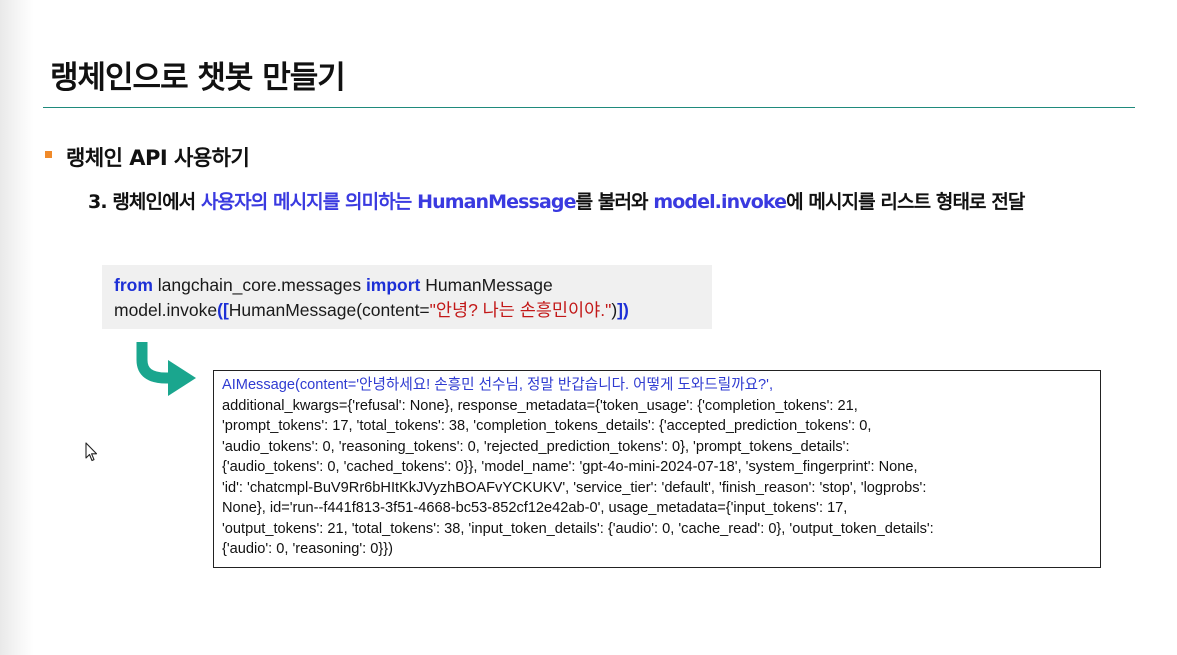 The height and width of the screenshot is (655, 1177). What do you see at coordinates (48, 154) in the screenshot?
I see `bullet-square-icon` at bounding box center [48, 154].